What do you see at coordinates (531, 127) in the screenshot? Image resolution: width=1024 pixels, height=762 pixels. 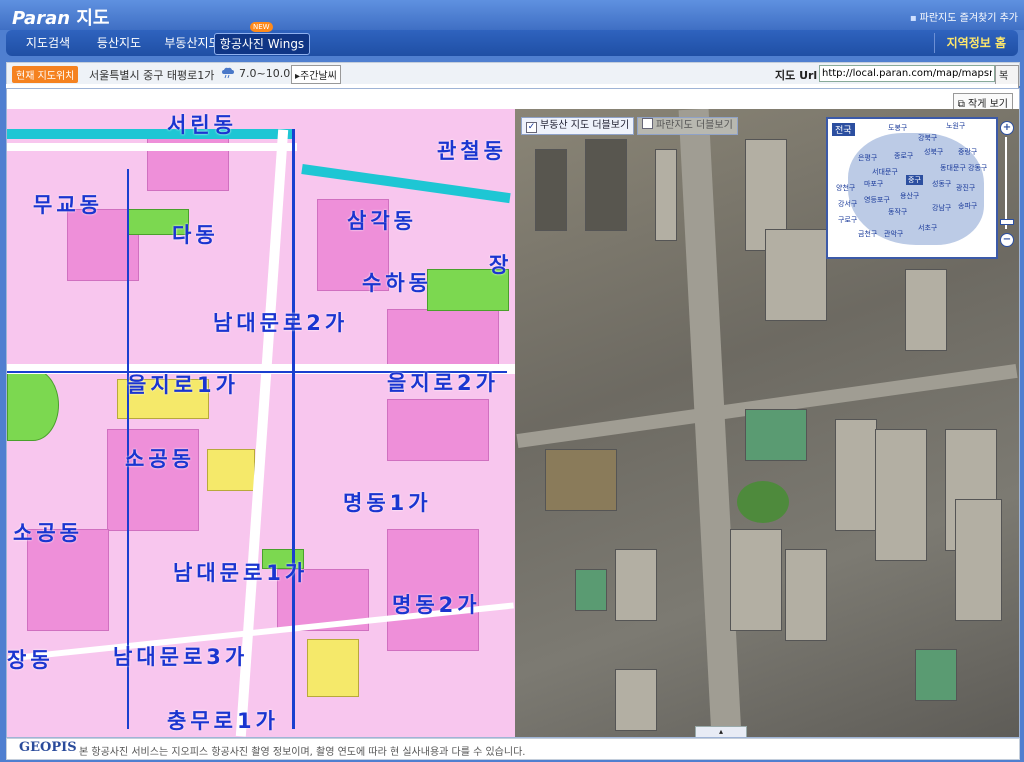 I see `checkbox-checked: ✓` at bounding box center [531, 127].